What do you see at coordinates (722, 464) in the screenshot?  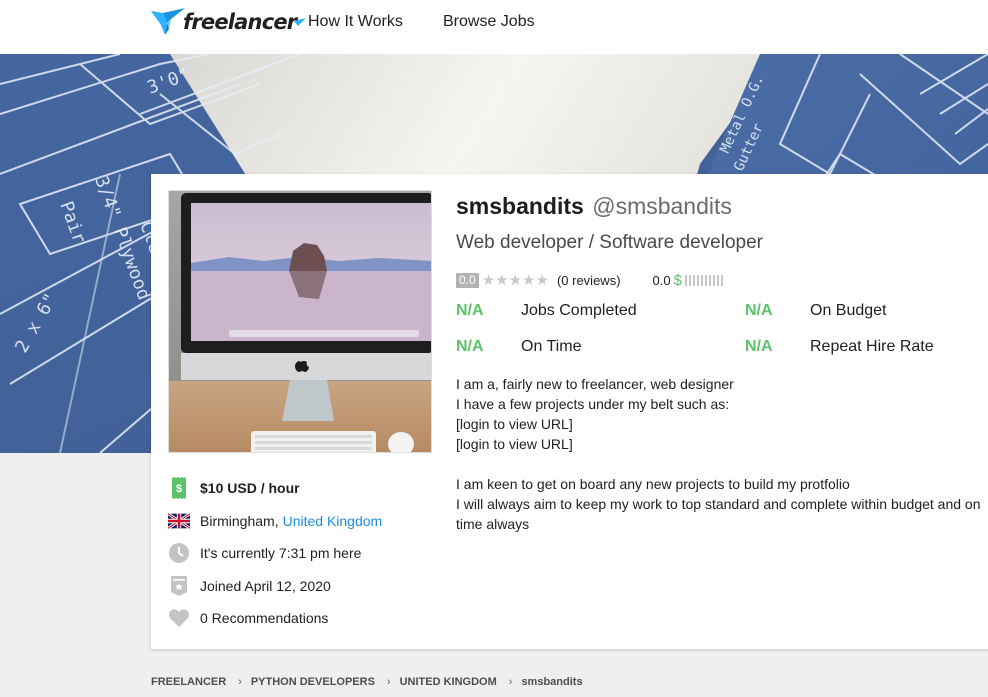 I see `bio-line` at bounding box center [722, 464].